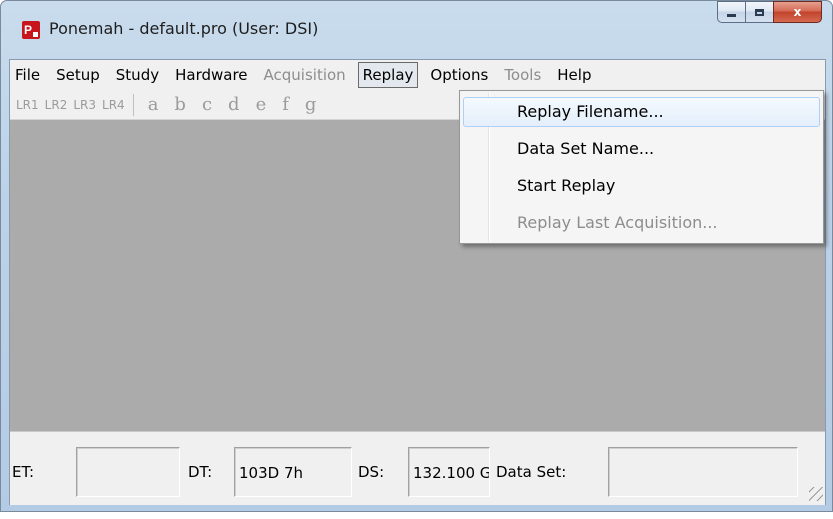 This screenshot has height=519, width=833. What do you see at coordinates (449, 472) in the screenshot?
I see `status-ds-value: 132.100 G` at bounding box center [449, 472].